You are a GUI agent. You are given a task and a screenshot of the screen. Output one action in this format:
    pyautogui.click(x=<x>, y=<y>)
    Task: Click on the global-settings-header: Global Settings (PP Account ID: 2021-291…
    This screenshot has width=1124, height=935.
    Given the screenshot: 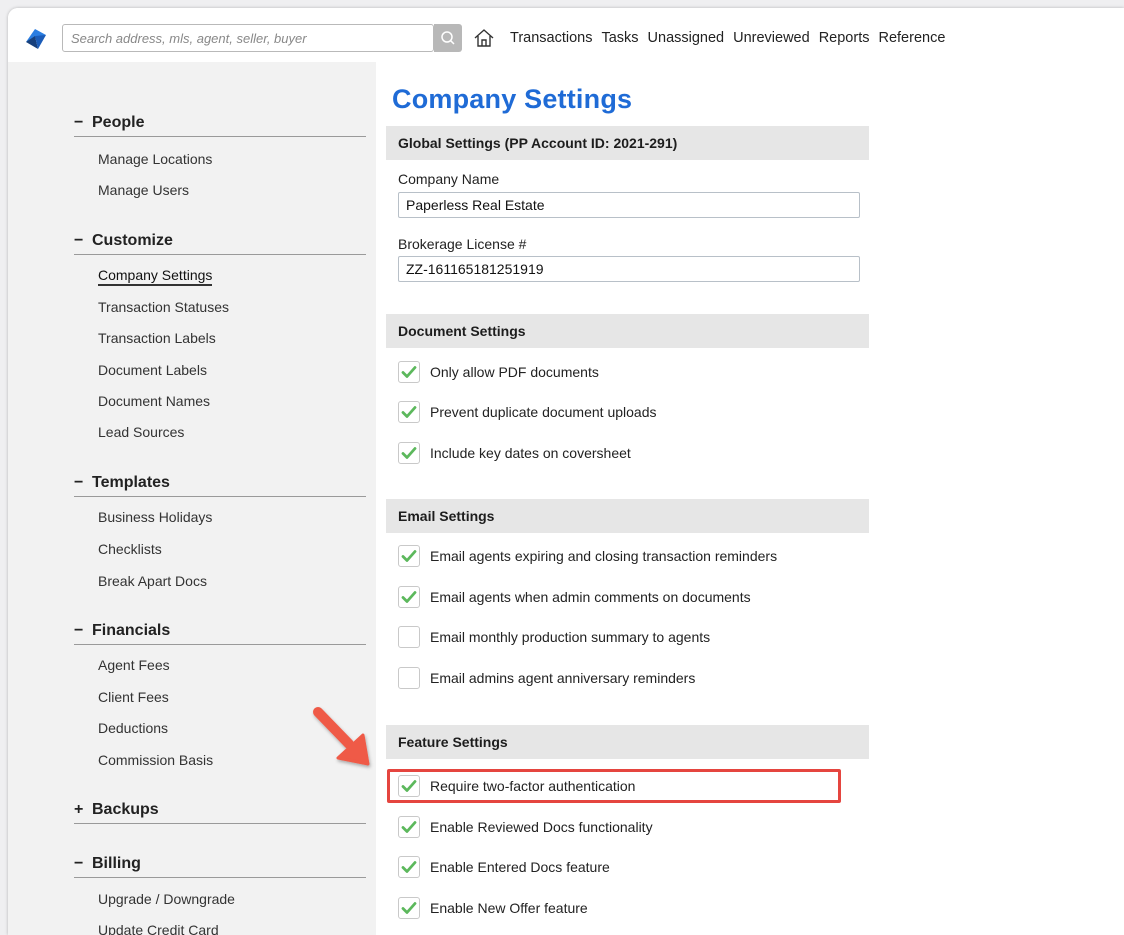 What is the action you would take?
    pyautogui.click(x=627, y=143)
    